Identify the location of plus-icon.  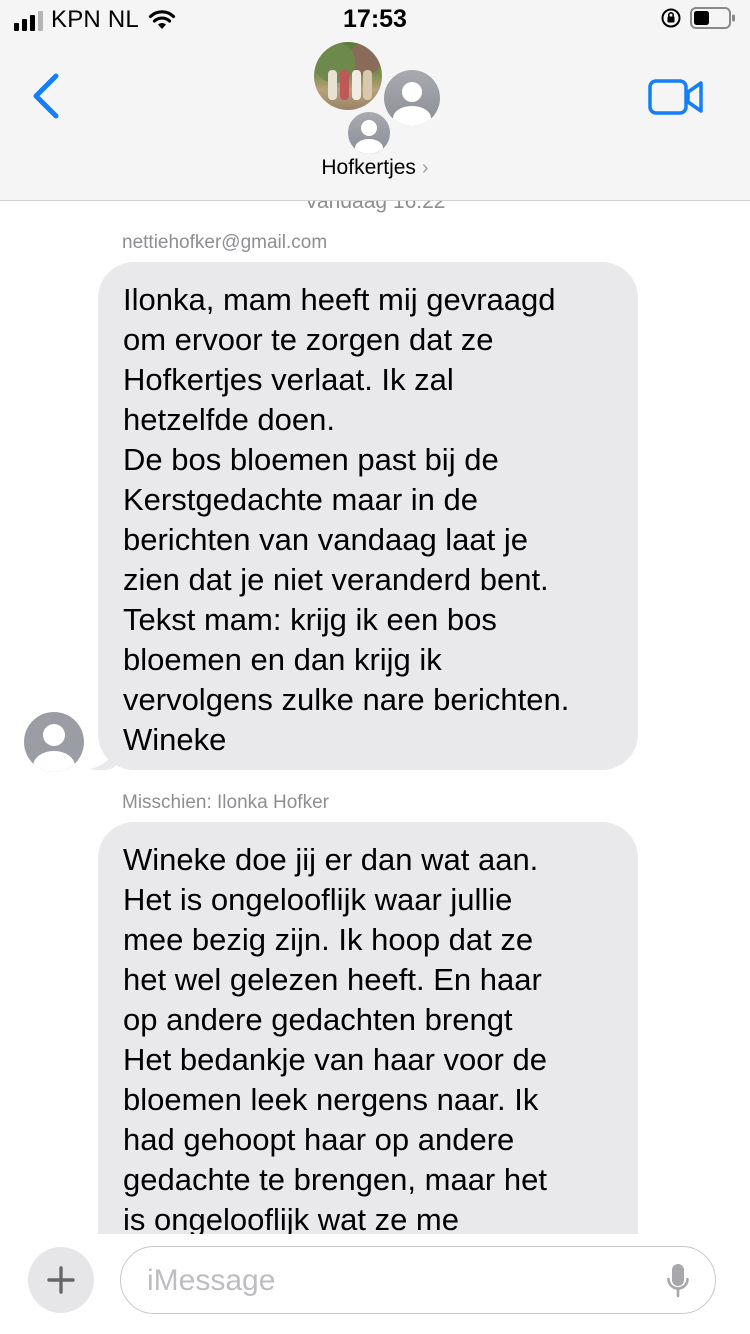
(61, 1280).